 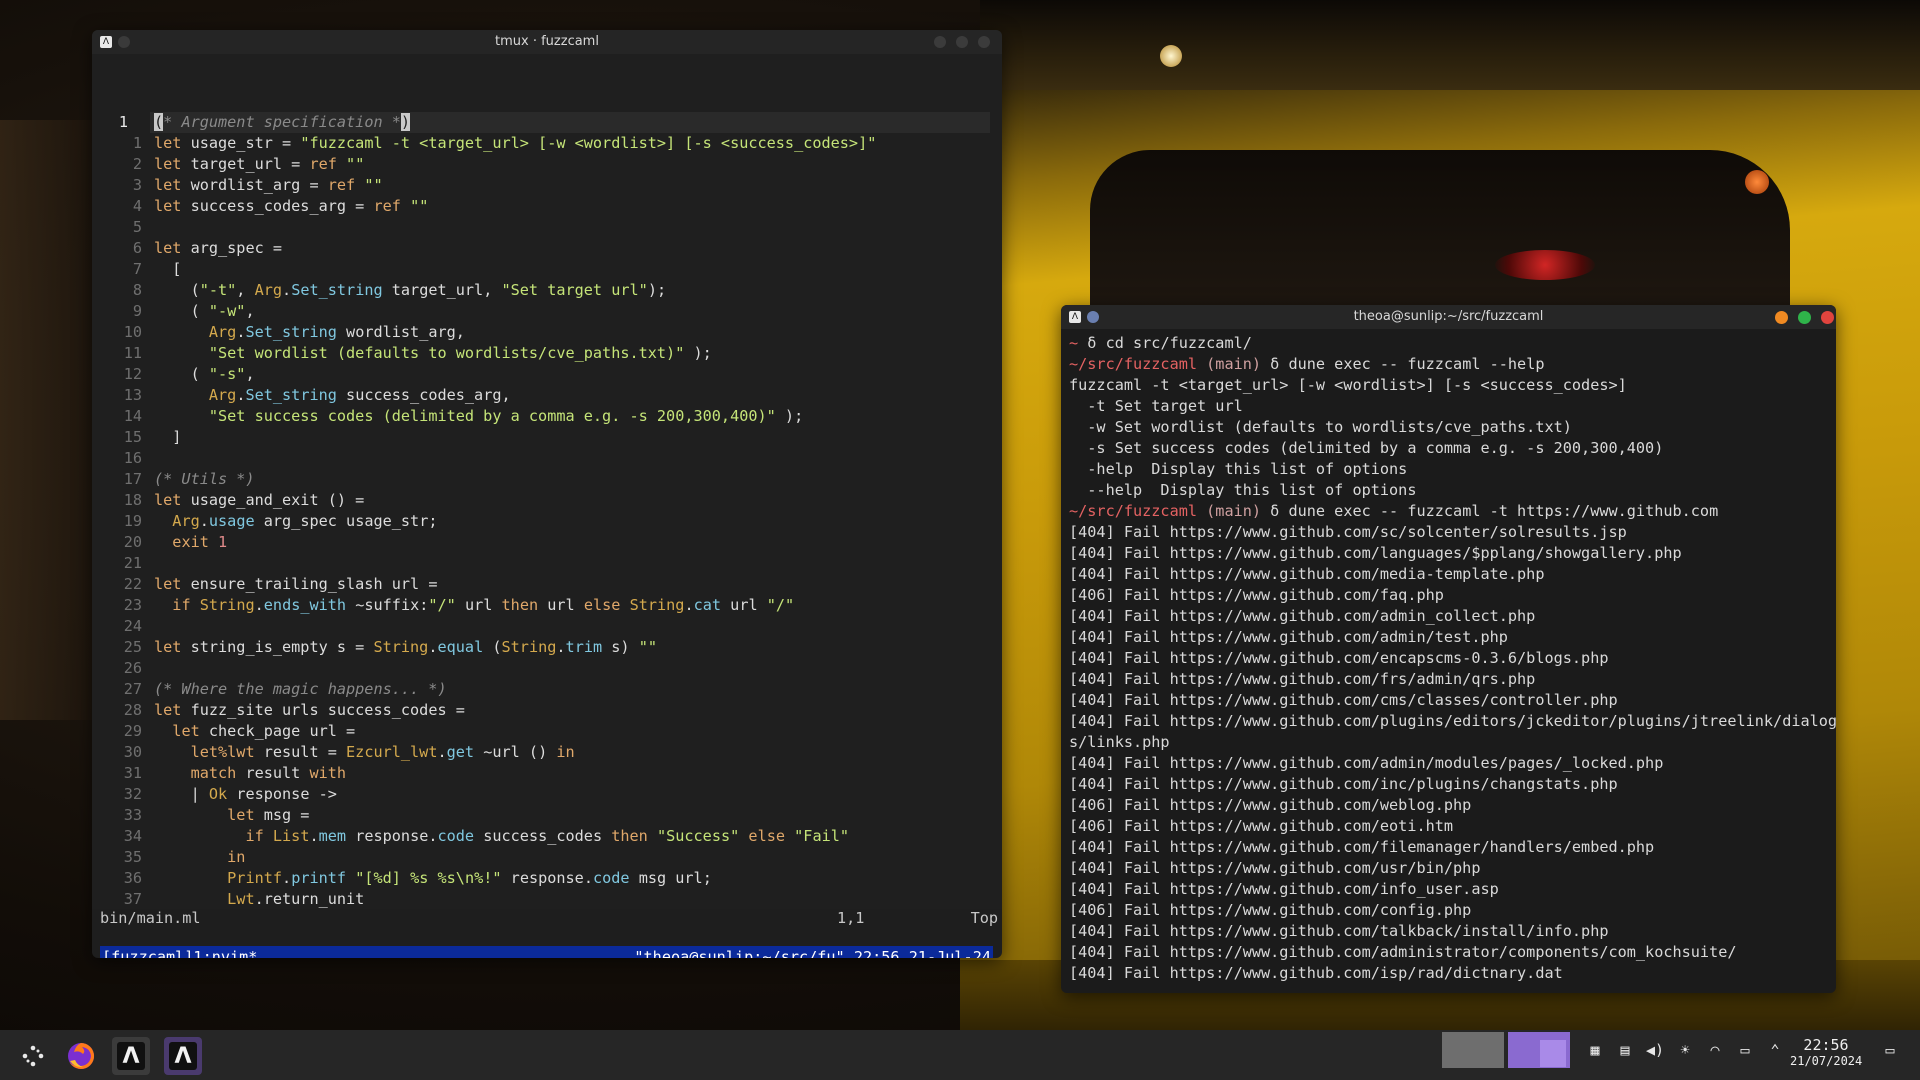 What do you see at coordinates (542, 479) in the screenshot?
I see `code-line: 17 (* Utils *)` at bounding box center [542, 479].